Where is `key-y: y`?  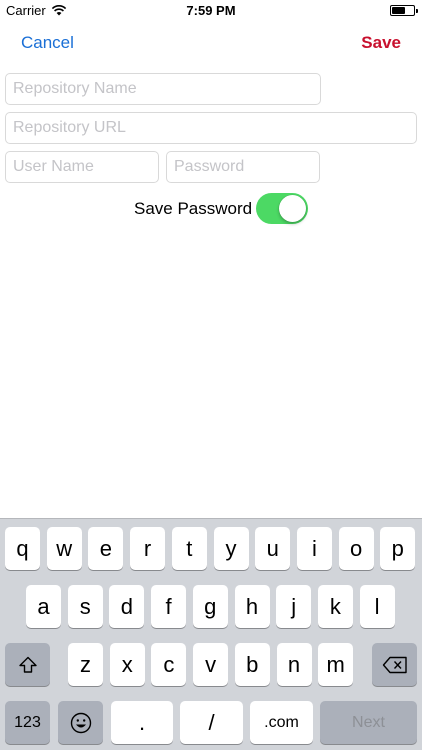 key-y: y is located at coordinates (231, 548).